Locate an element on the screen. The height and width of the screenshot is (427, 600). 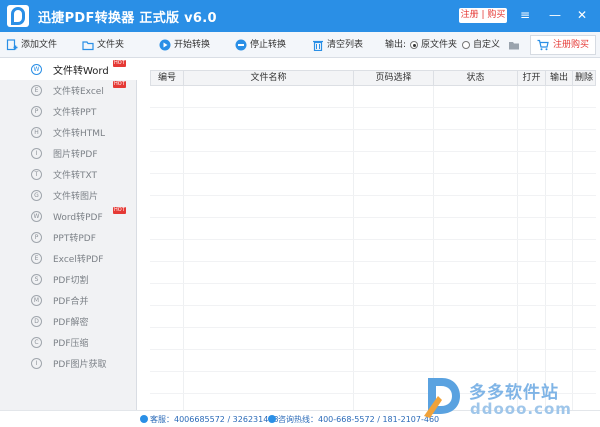
buy-button: 注册购买 is located at coordinates (563, 45).